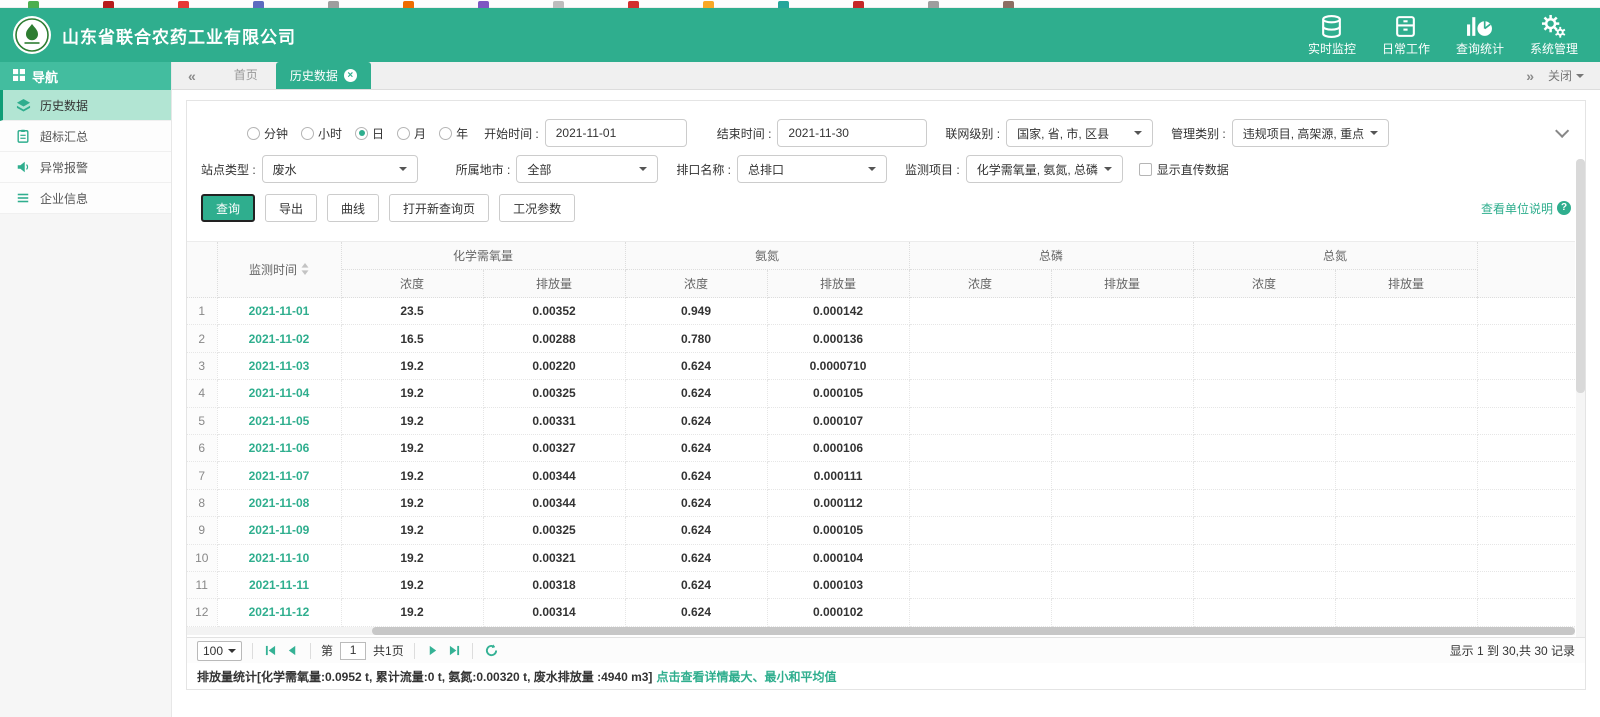 The image size is (1600, 717). I want to click on unit-help-link: 查看单位说明 ?, so click(1526, 208).